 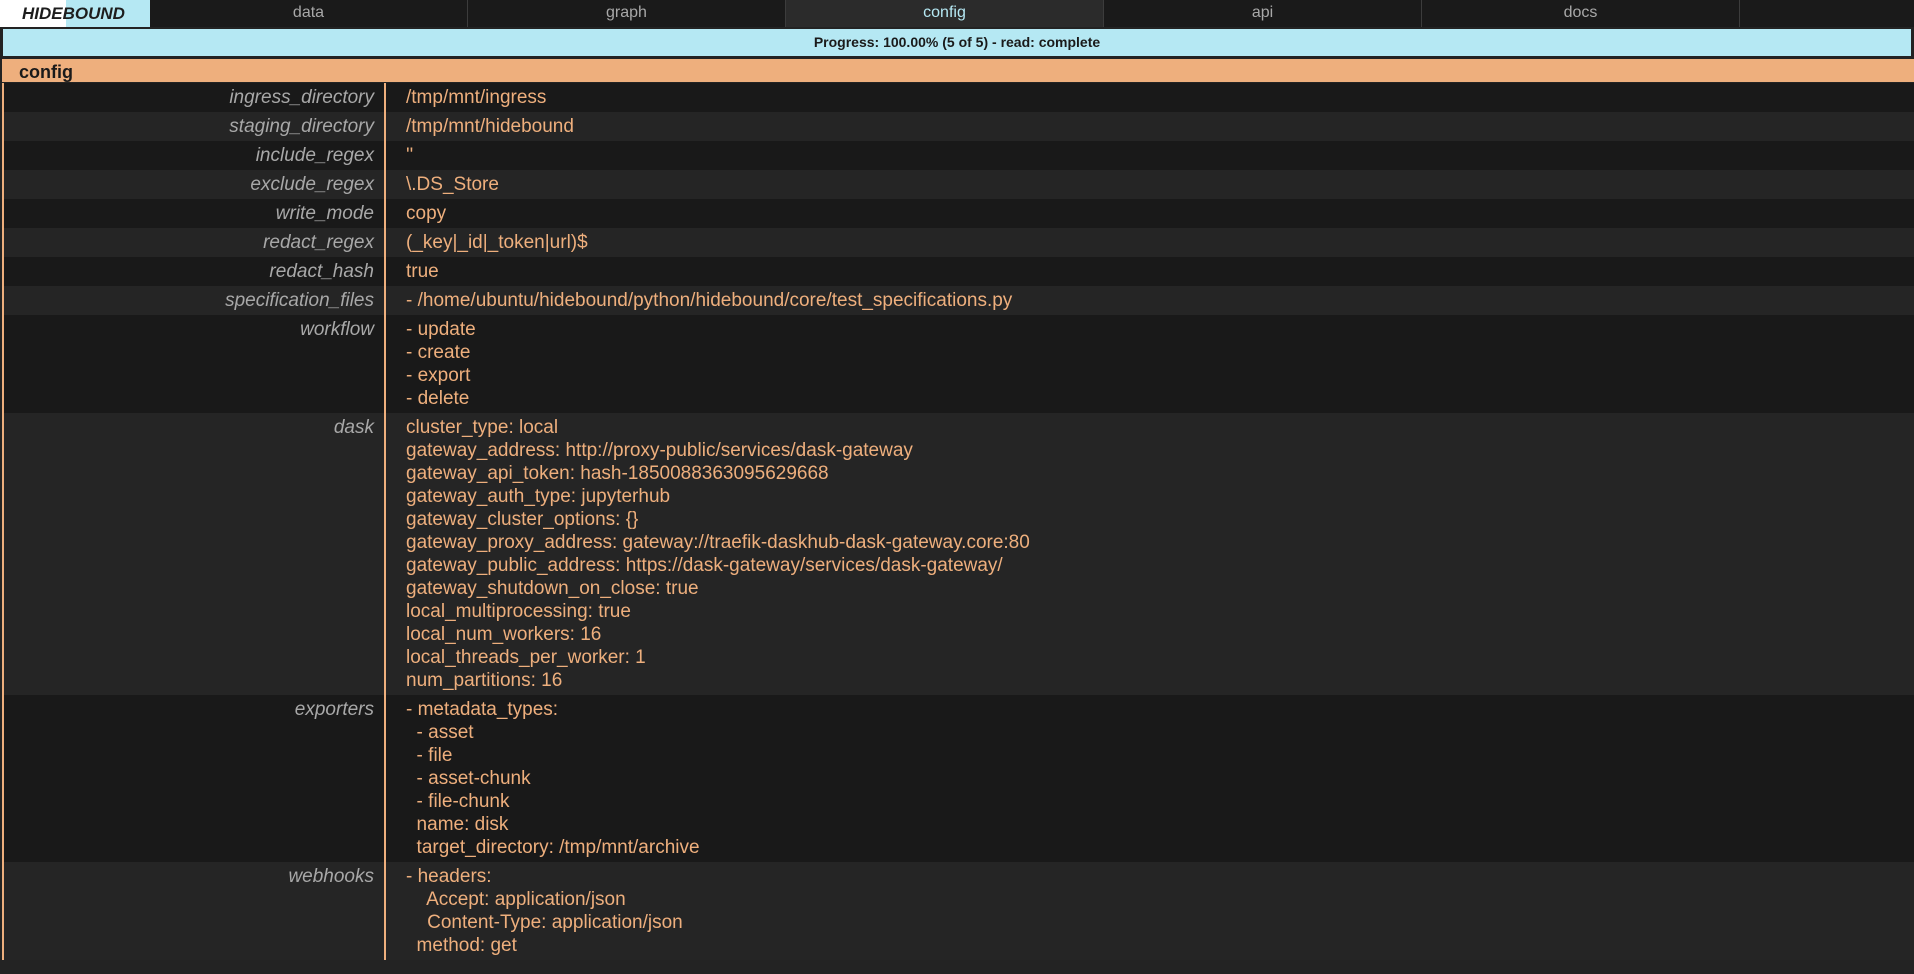 I want to click on tab-api: api, so click(x=1263, y=13).